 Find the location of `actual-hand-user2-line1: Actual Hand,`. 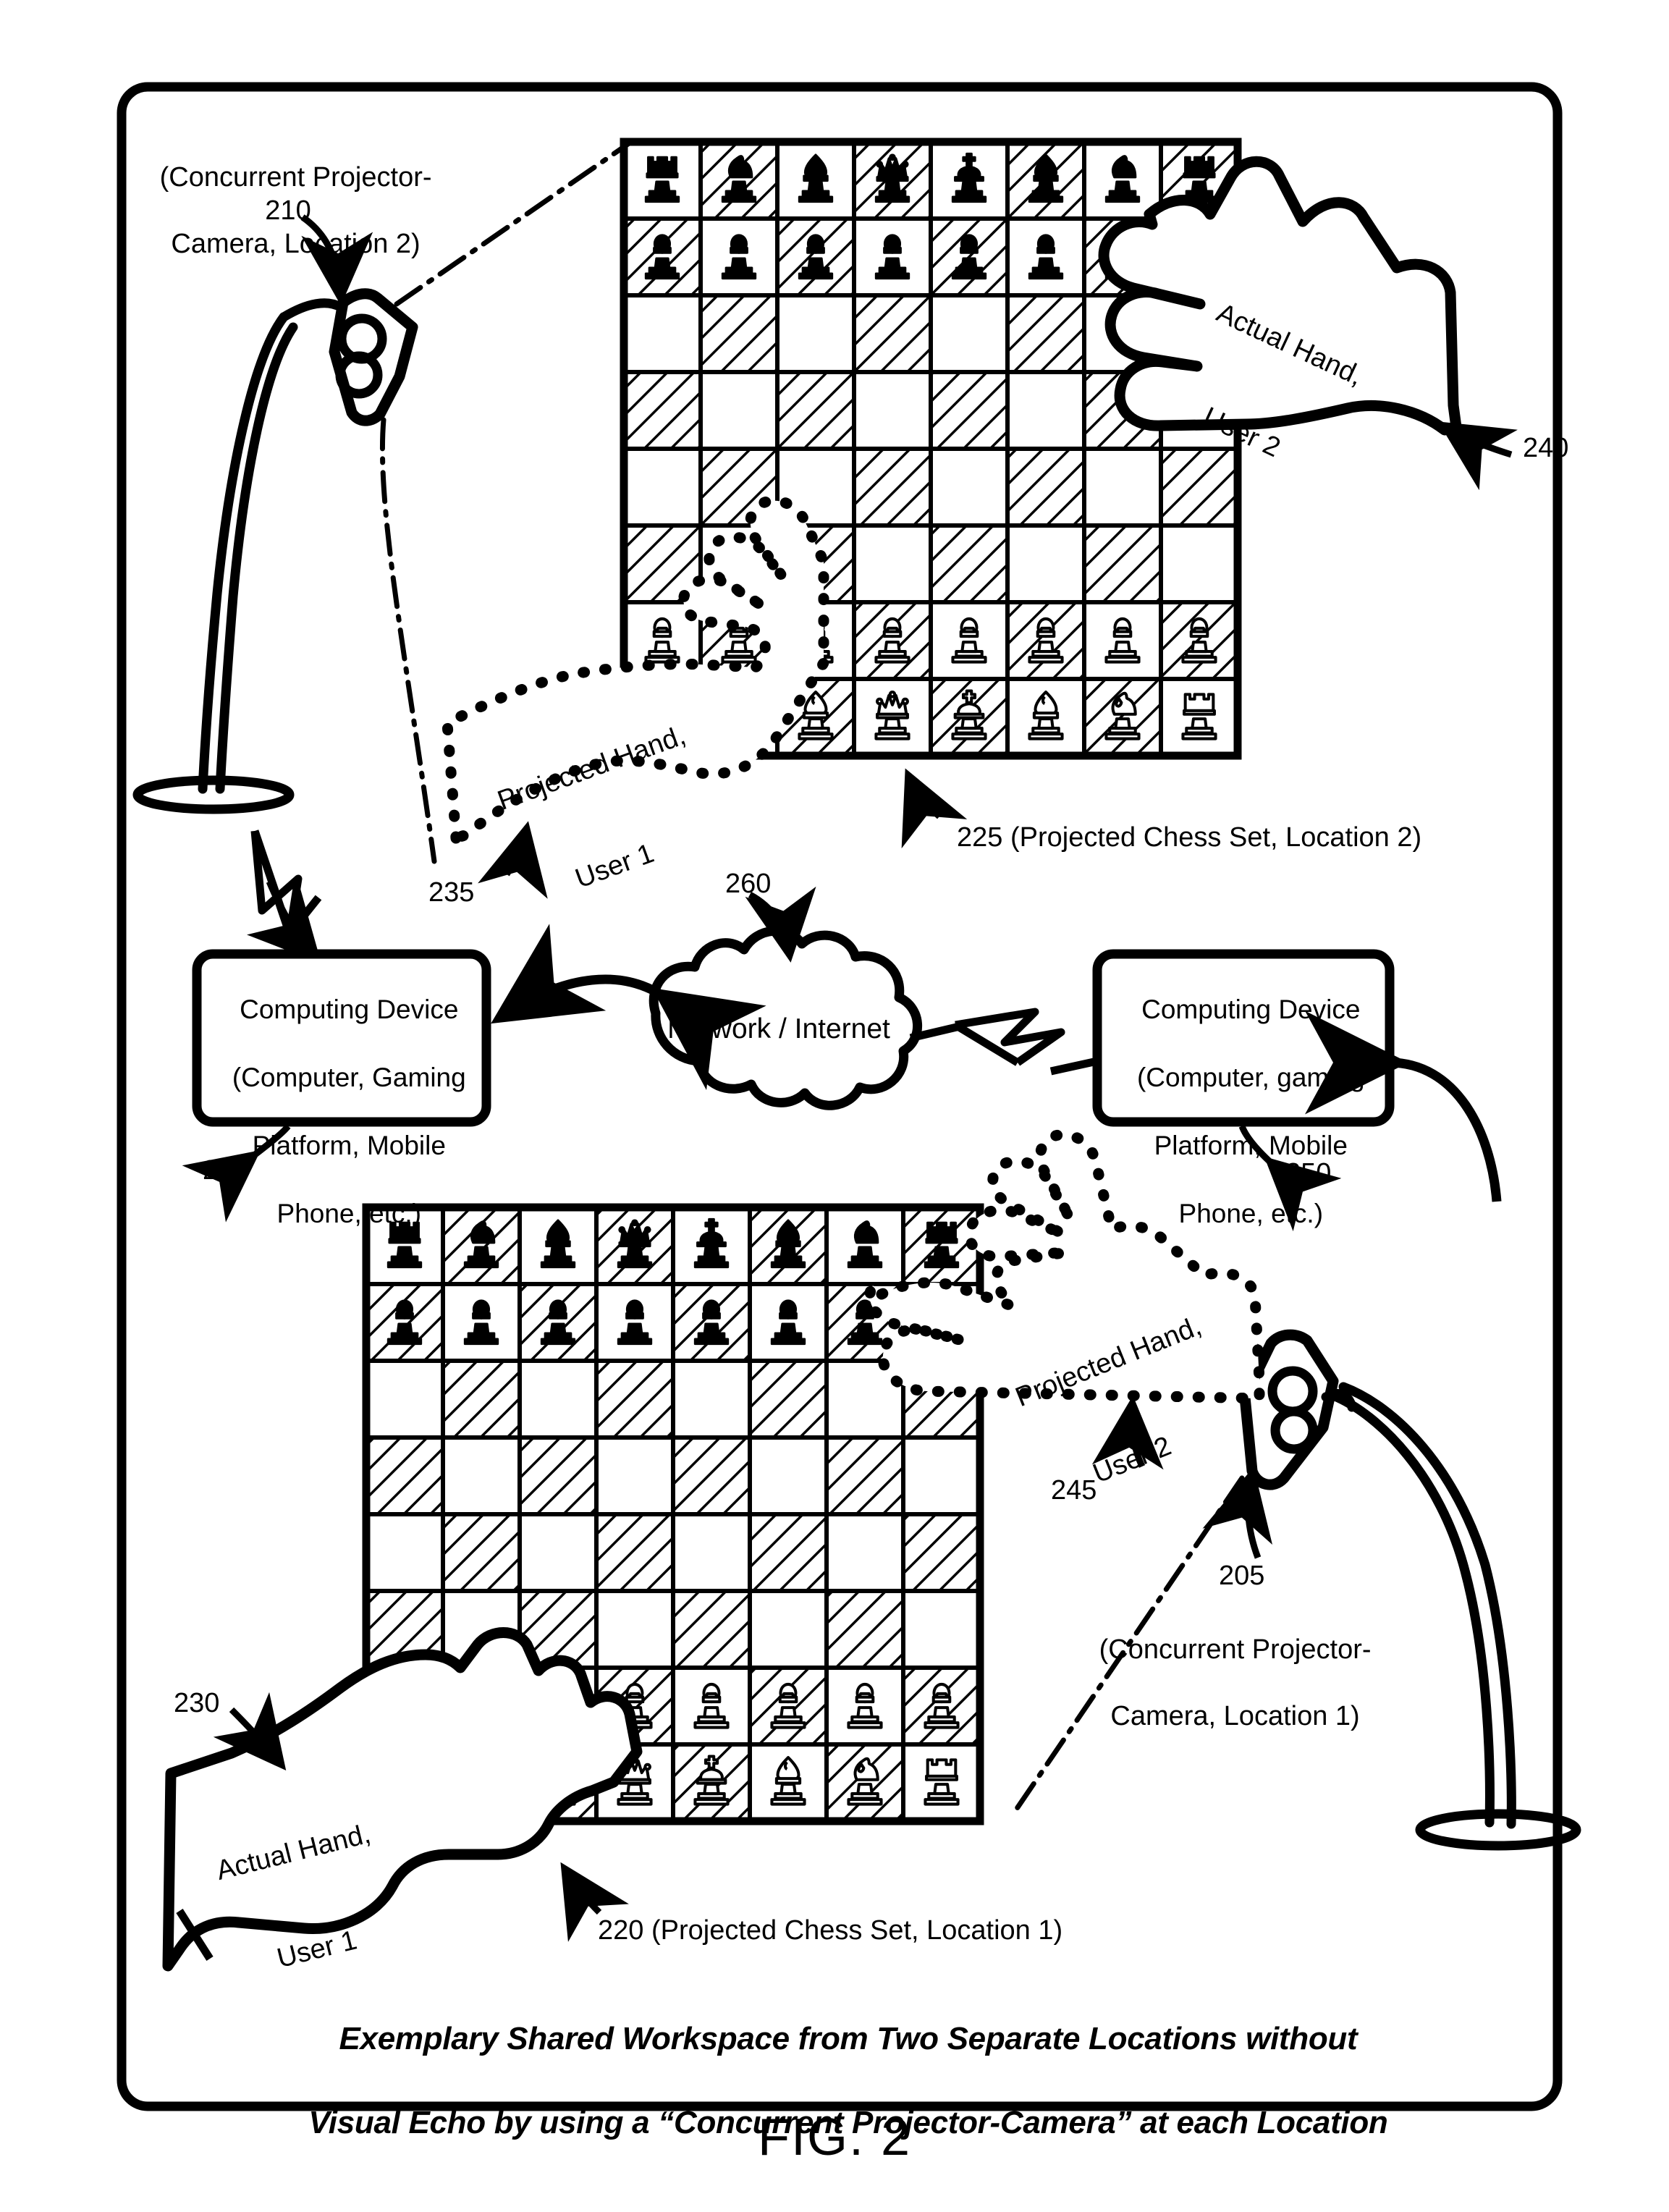

actual-hand-user2-line1: Actual Hand, is located at coordinates (1290, 345).